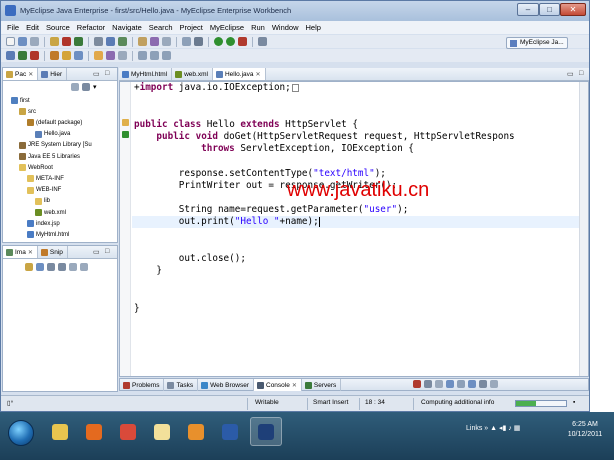 The image size is (614, 460). Describe the element at coordinates (585, 430) in the screenshot. I see `system-clock: 6:25 AM 10/12/2011` at that location.